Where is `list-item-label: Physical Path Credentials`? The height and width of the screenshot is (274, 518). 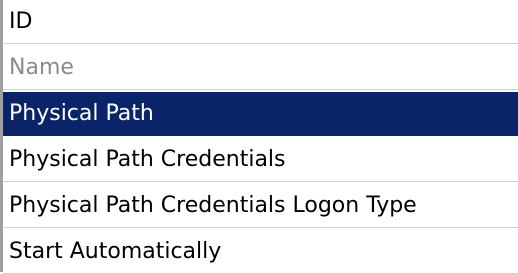 list-item-label: Physical Path Credentials is located at coordinates (147, 159).